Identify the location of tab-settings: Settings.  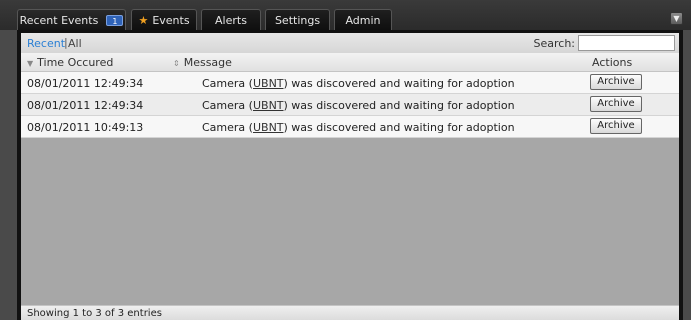
(297, 19).